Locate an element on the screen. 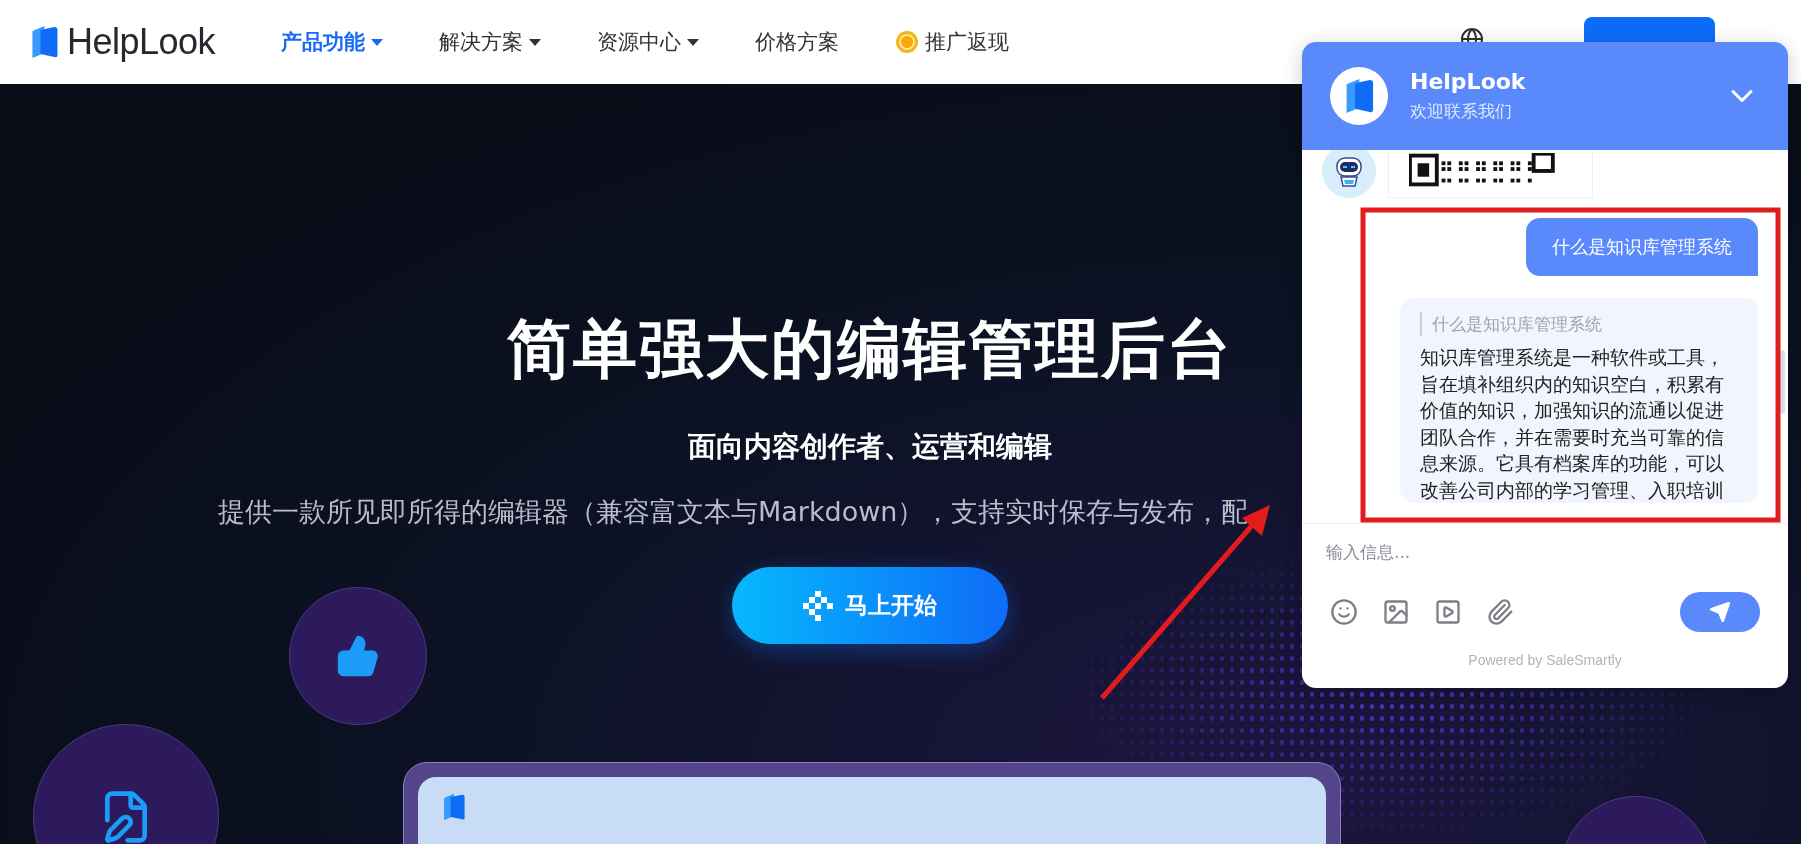 This screenshot has height=844, width=1801. emoji-button is located at coordinates (1344, 612).